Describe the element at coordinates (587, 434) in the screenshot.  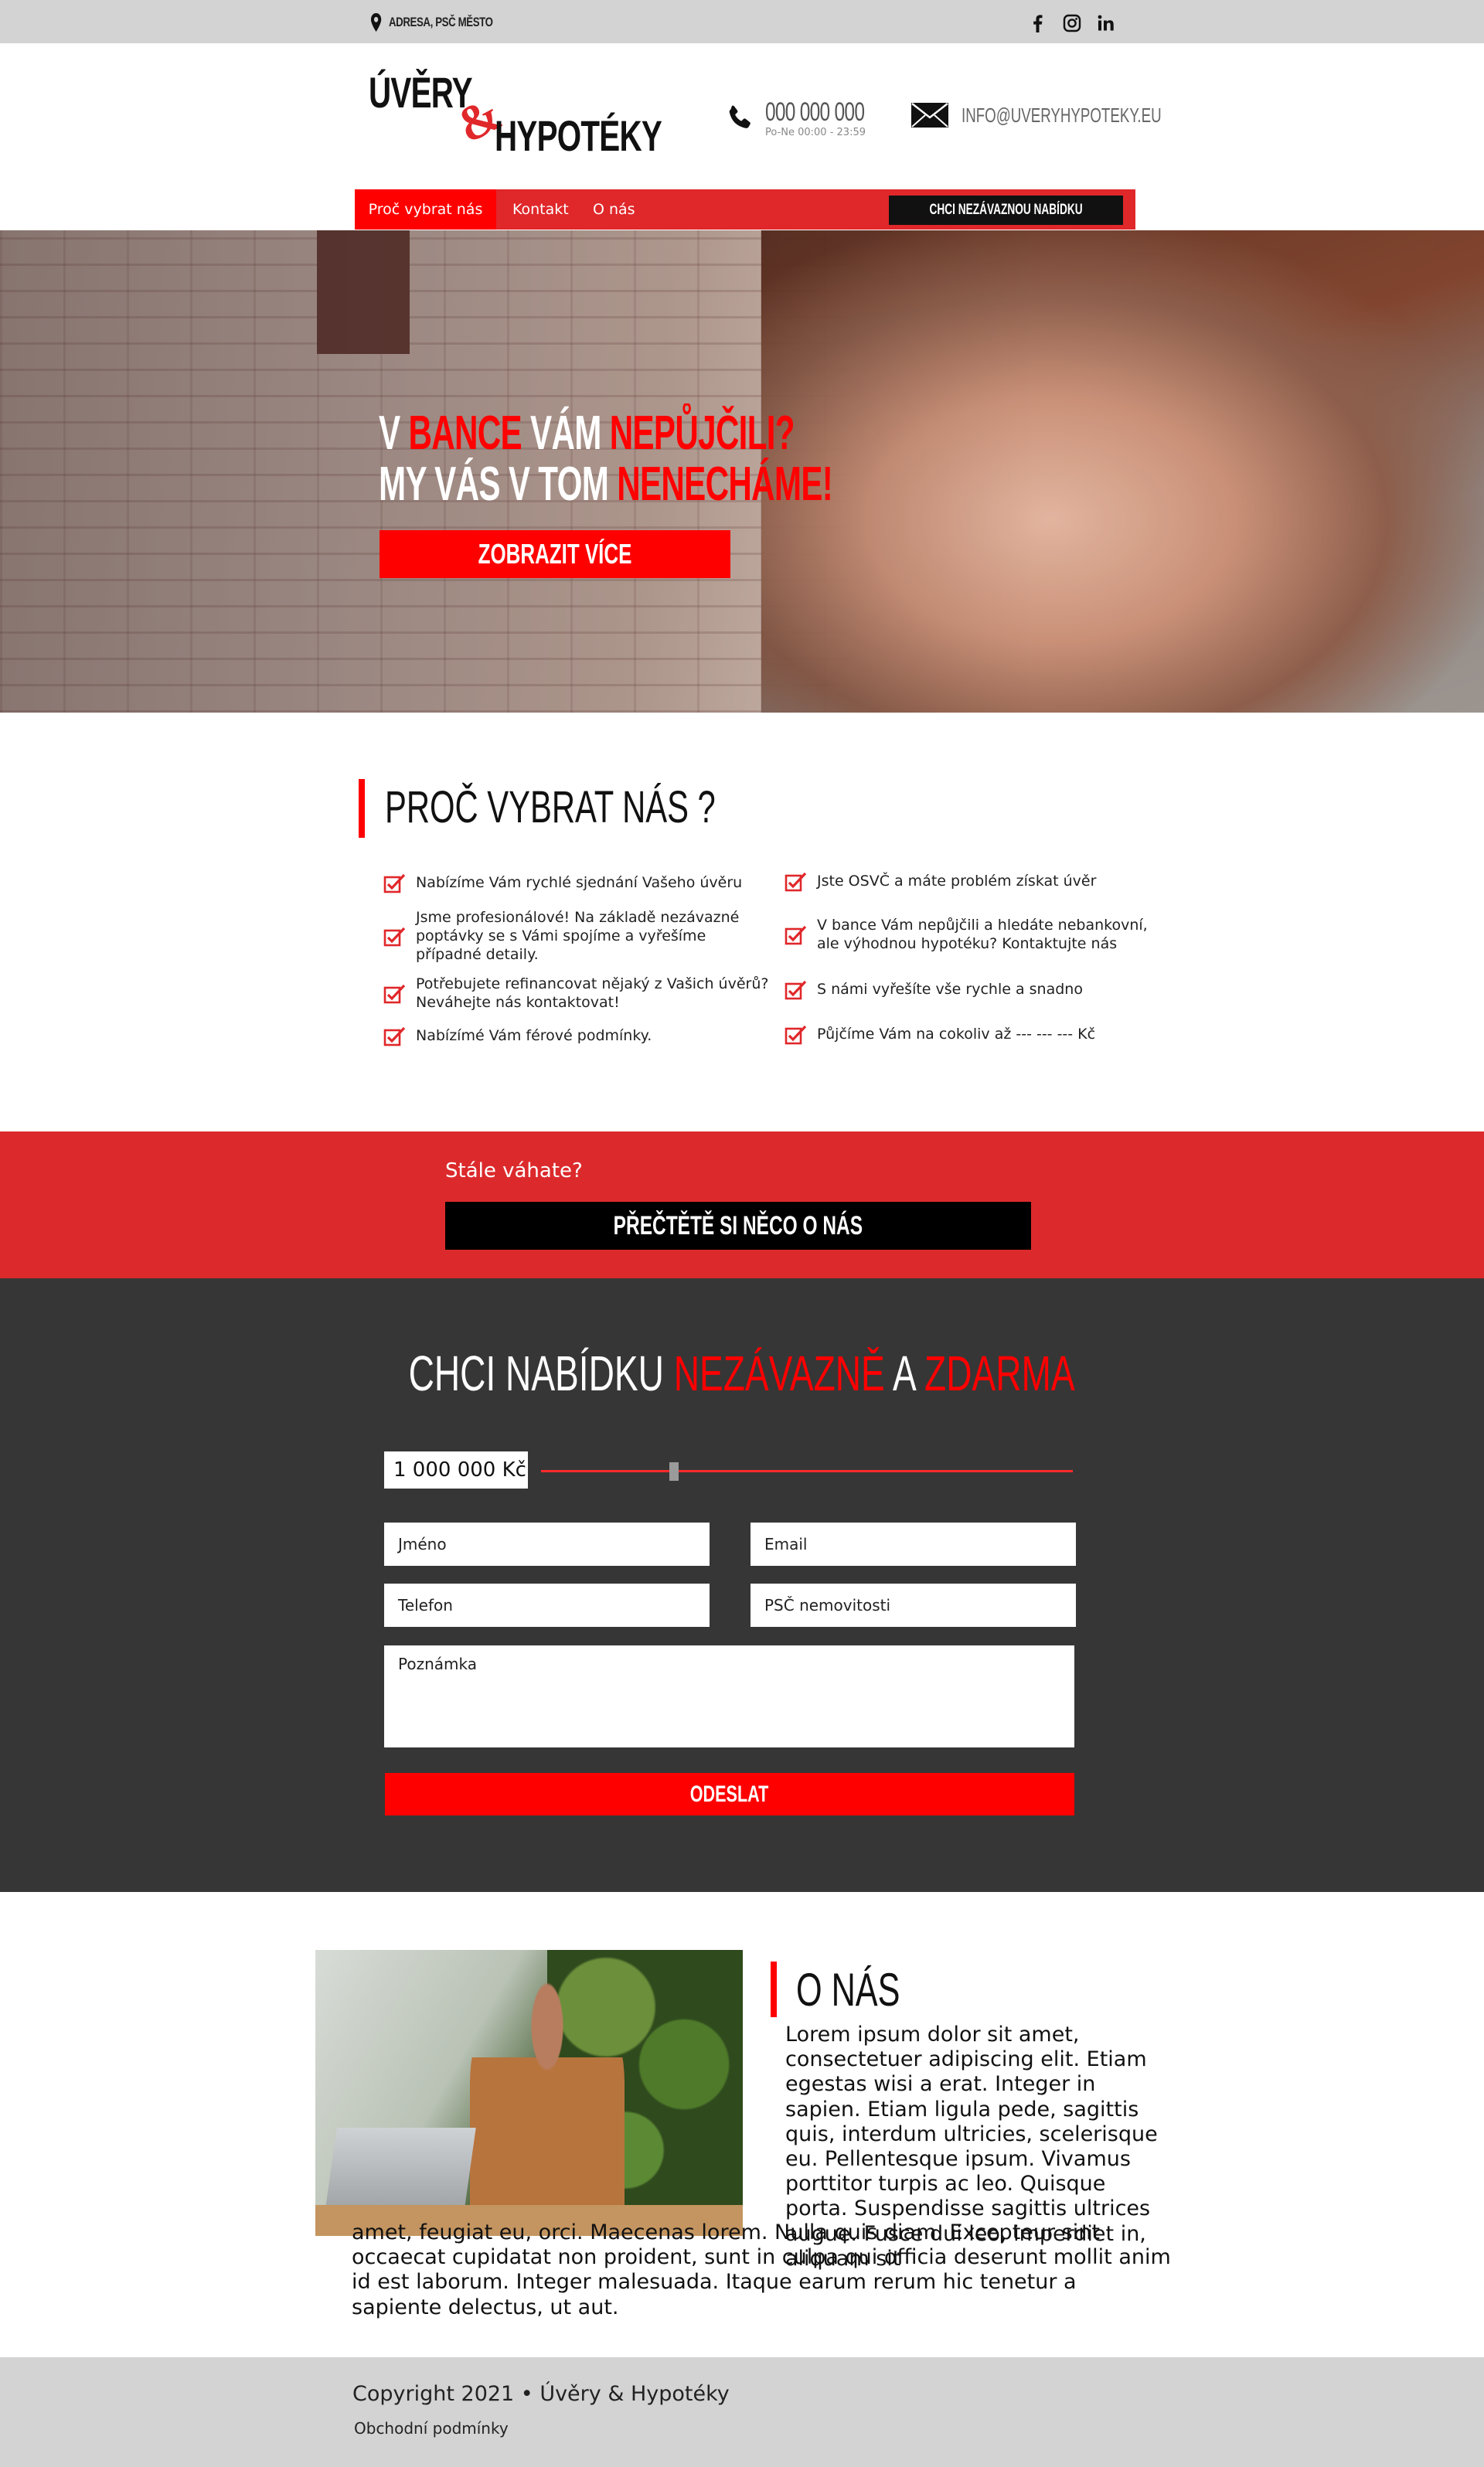
I see `hero-headline-1: V BANCE VÁM NEPŮJČILI?` at that location.